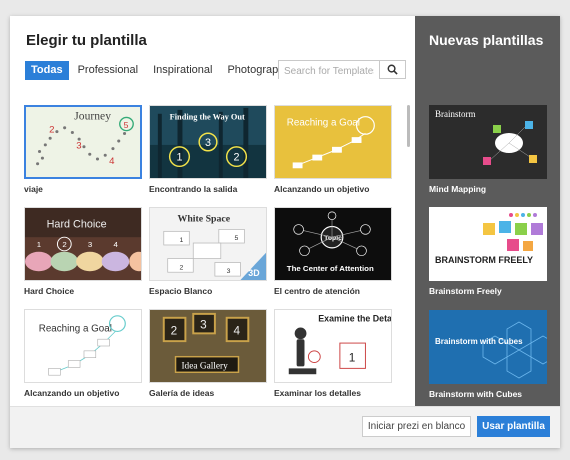 The width and height of the screenshot is (570, 460). I want to click on side-template-mind-mapping: Brainstorm Mind Mapping, so click(488, 149).